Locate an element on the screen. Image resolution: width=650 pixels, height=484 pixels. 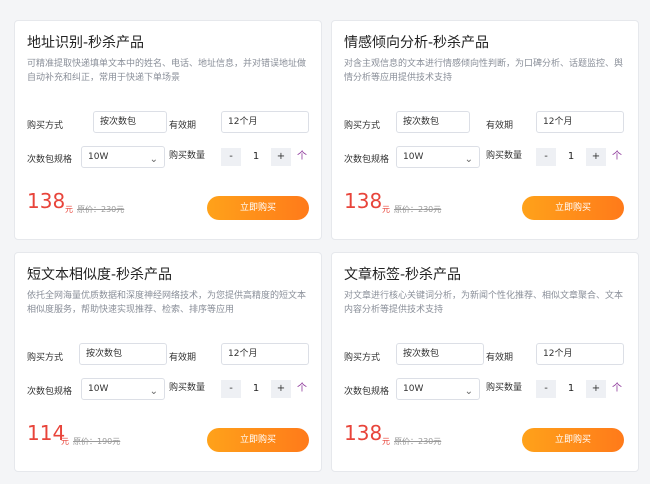
card-title: 地址识别-秒杀产品 is located at coordinates (86, 43).